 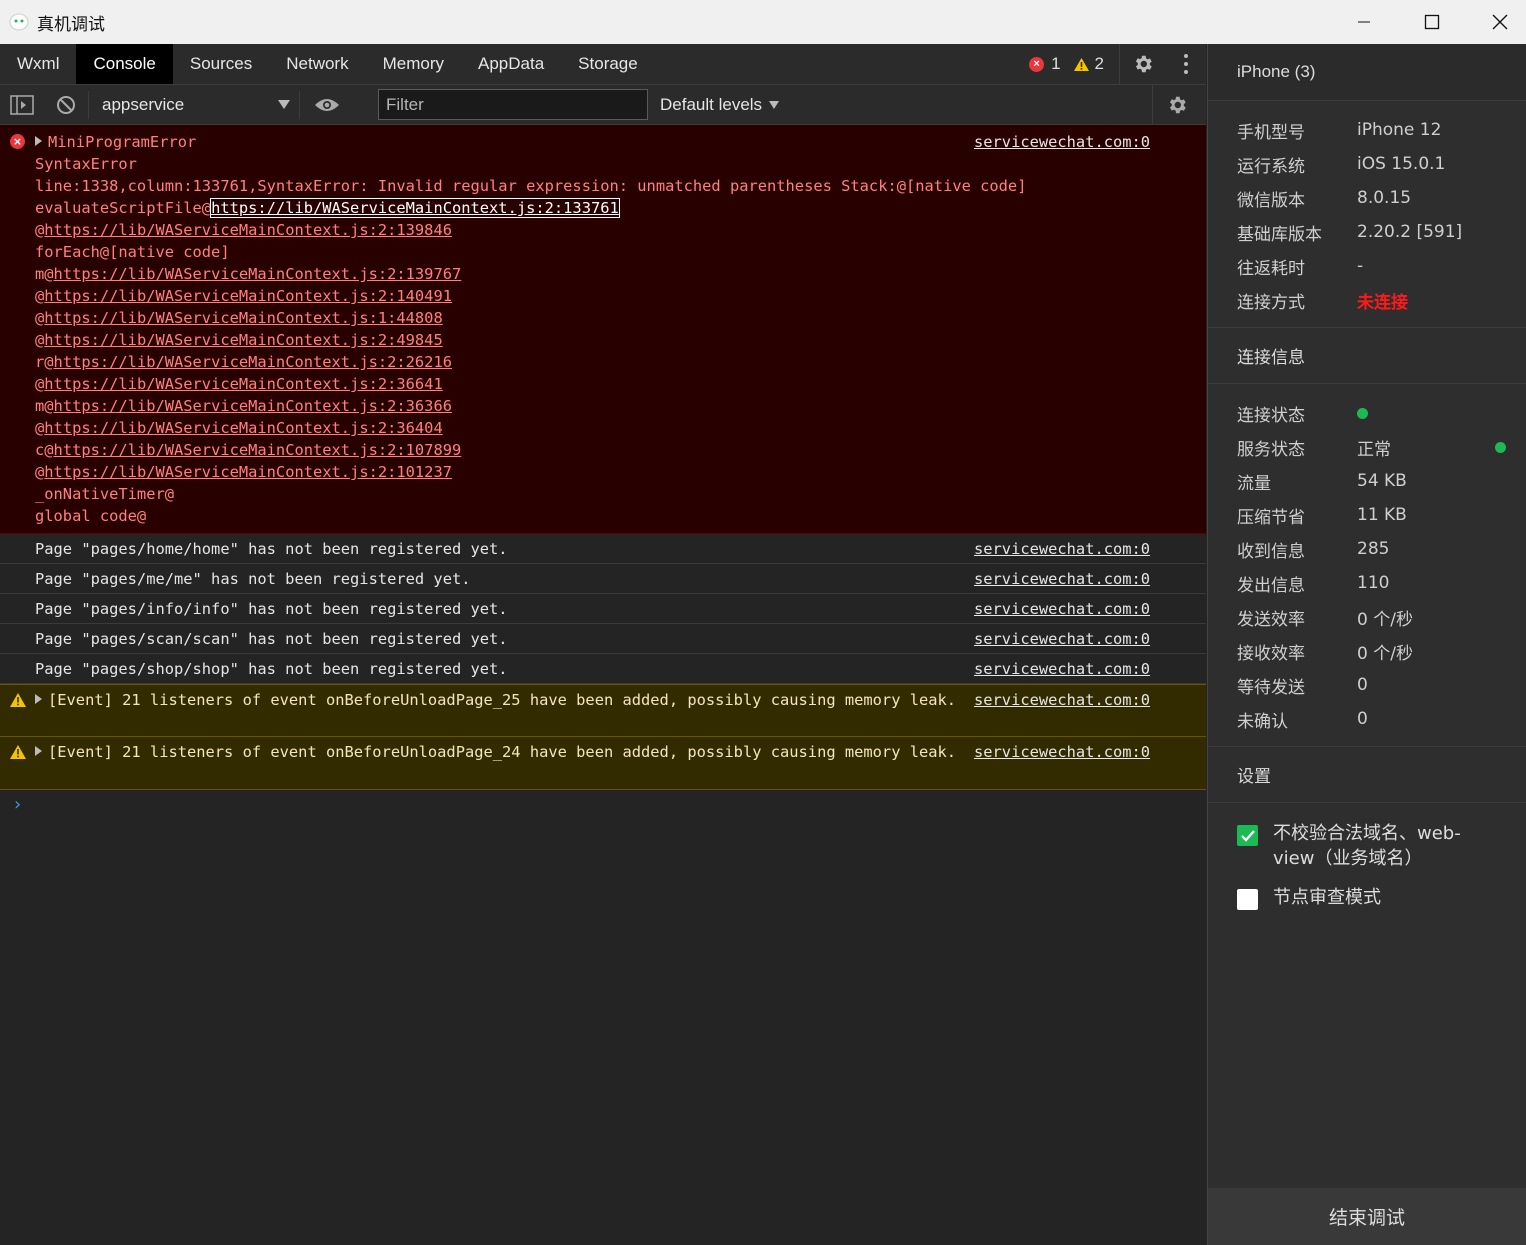 I want to click on live-expression-button, so click(x=327, y=105).